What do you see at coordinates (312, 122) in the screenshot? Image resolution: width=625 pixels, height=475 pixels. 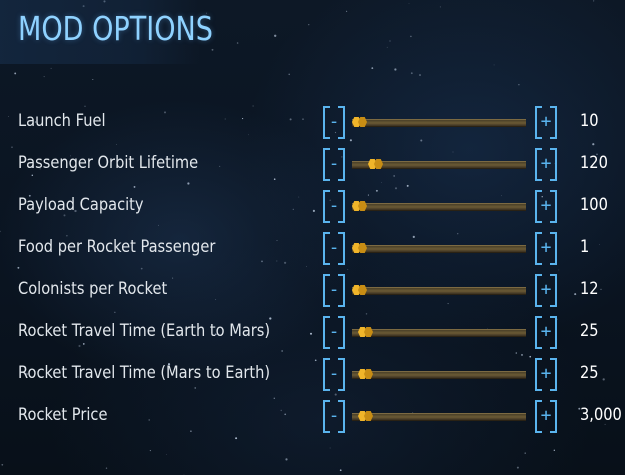 I see `option-row-1: Launch Fuel - + 10` at bounding box center [312, 122].